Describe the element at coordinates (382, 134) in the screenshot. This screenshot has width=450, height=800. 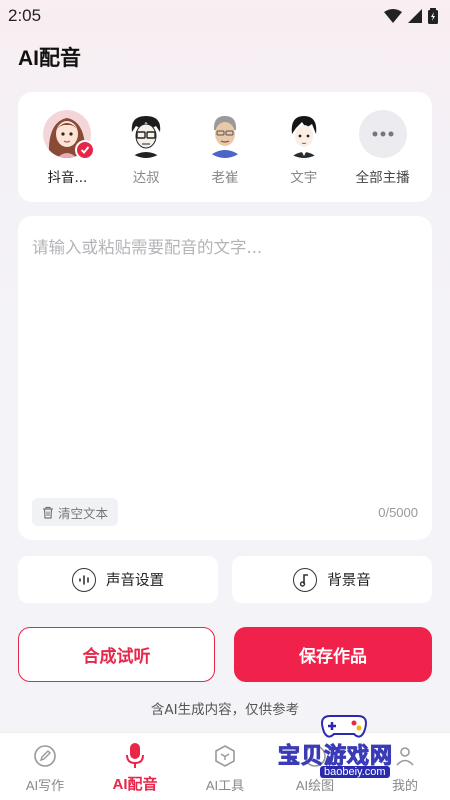
I see `more-icon` at that location.